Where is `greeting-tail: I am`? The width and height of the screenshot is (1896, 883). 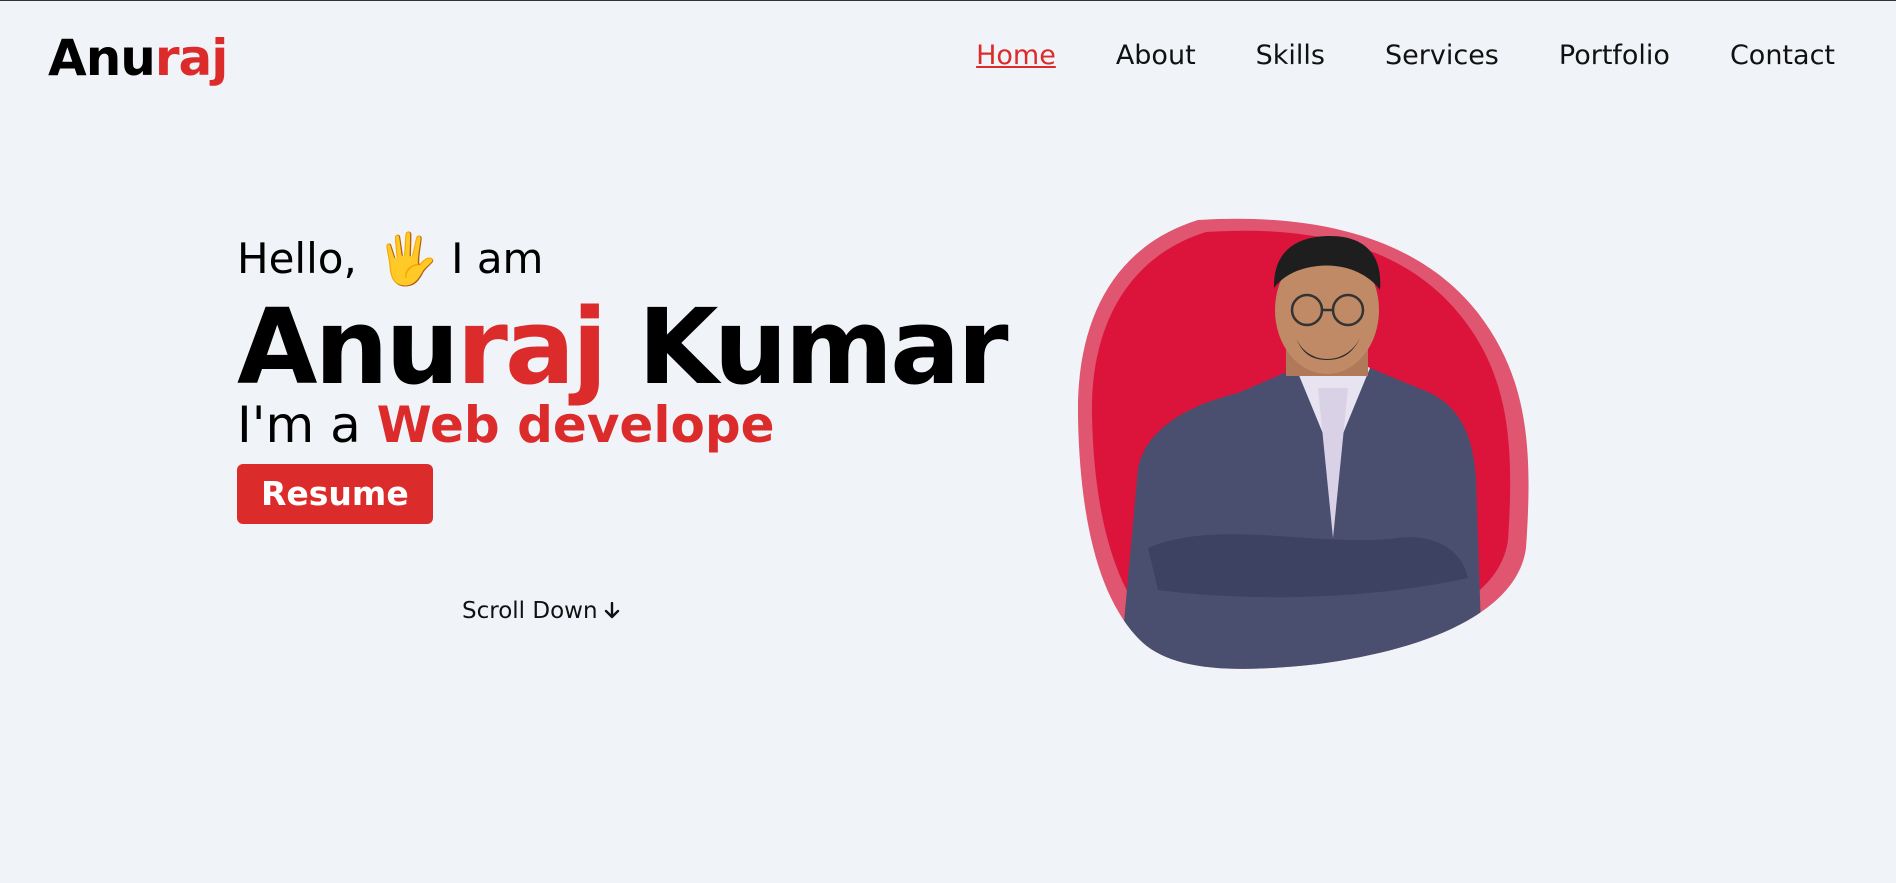
greeting-tail: I am is located at coordinates (497, 258).